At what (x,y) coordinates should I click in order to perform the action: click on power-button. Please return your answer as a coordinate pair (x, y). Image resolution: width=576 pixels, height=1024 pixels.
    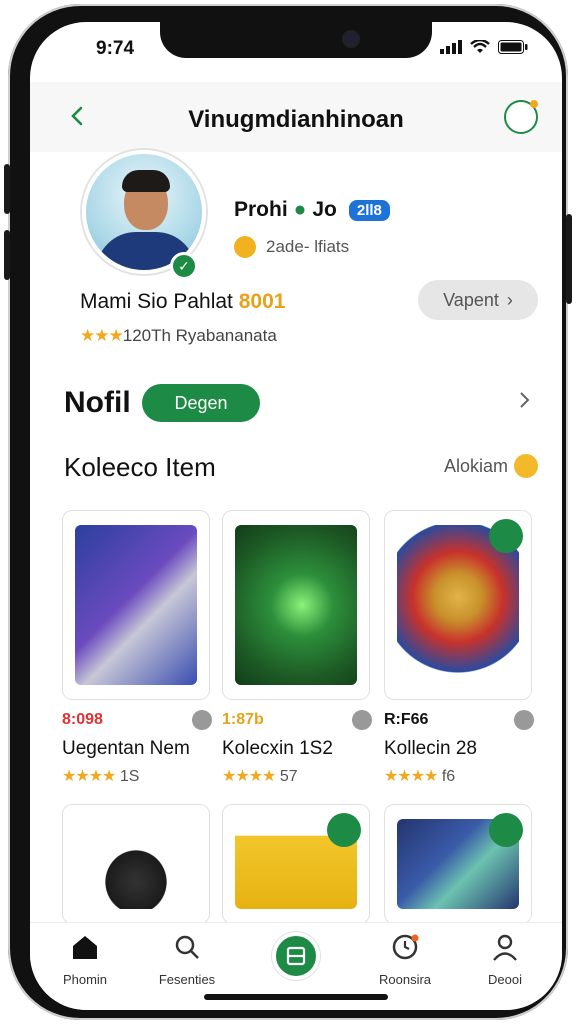
    Looking at the image, I should click on (569, 259).